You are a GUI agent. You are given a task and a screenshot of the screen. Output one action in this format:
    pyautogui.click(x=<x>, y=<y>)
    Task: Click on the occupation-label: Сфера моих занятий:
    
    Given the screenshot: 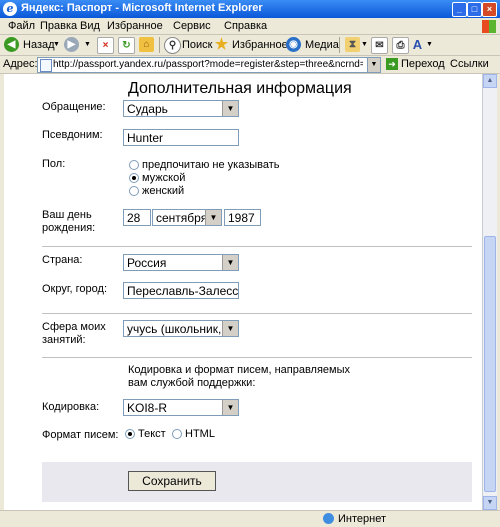 What is the action you would take?
    pyautogui.click(x=74, y=334)
    